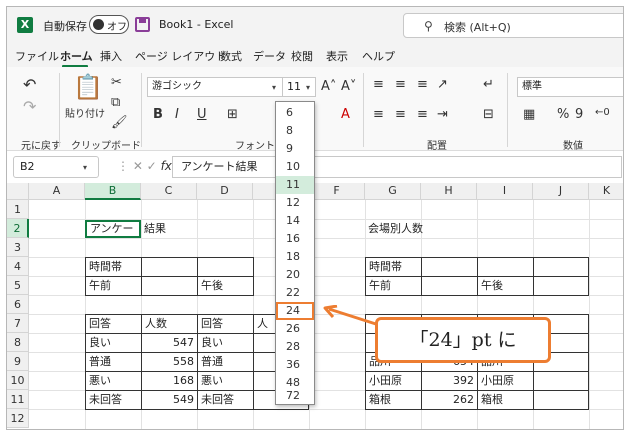  Describe the element at coordinates (37, 56) in the screenshot. I see `tab-file: ファイル` at that location.